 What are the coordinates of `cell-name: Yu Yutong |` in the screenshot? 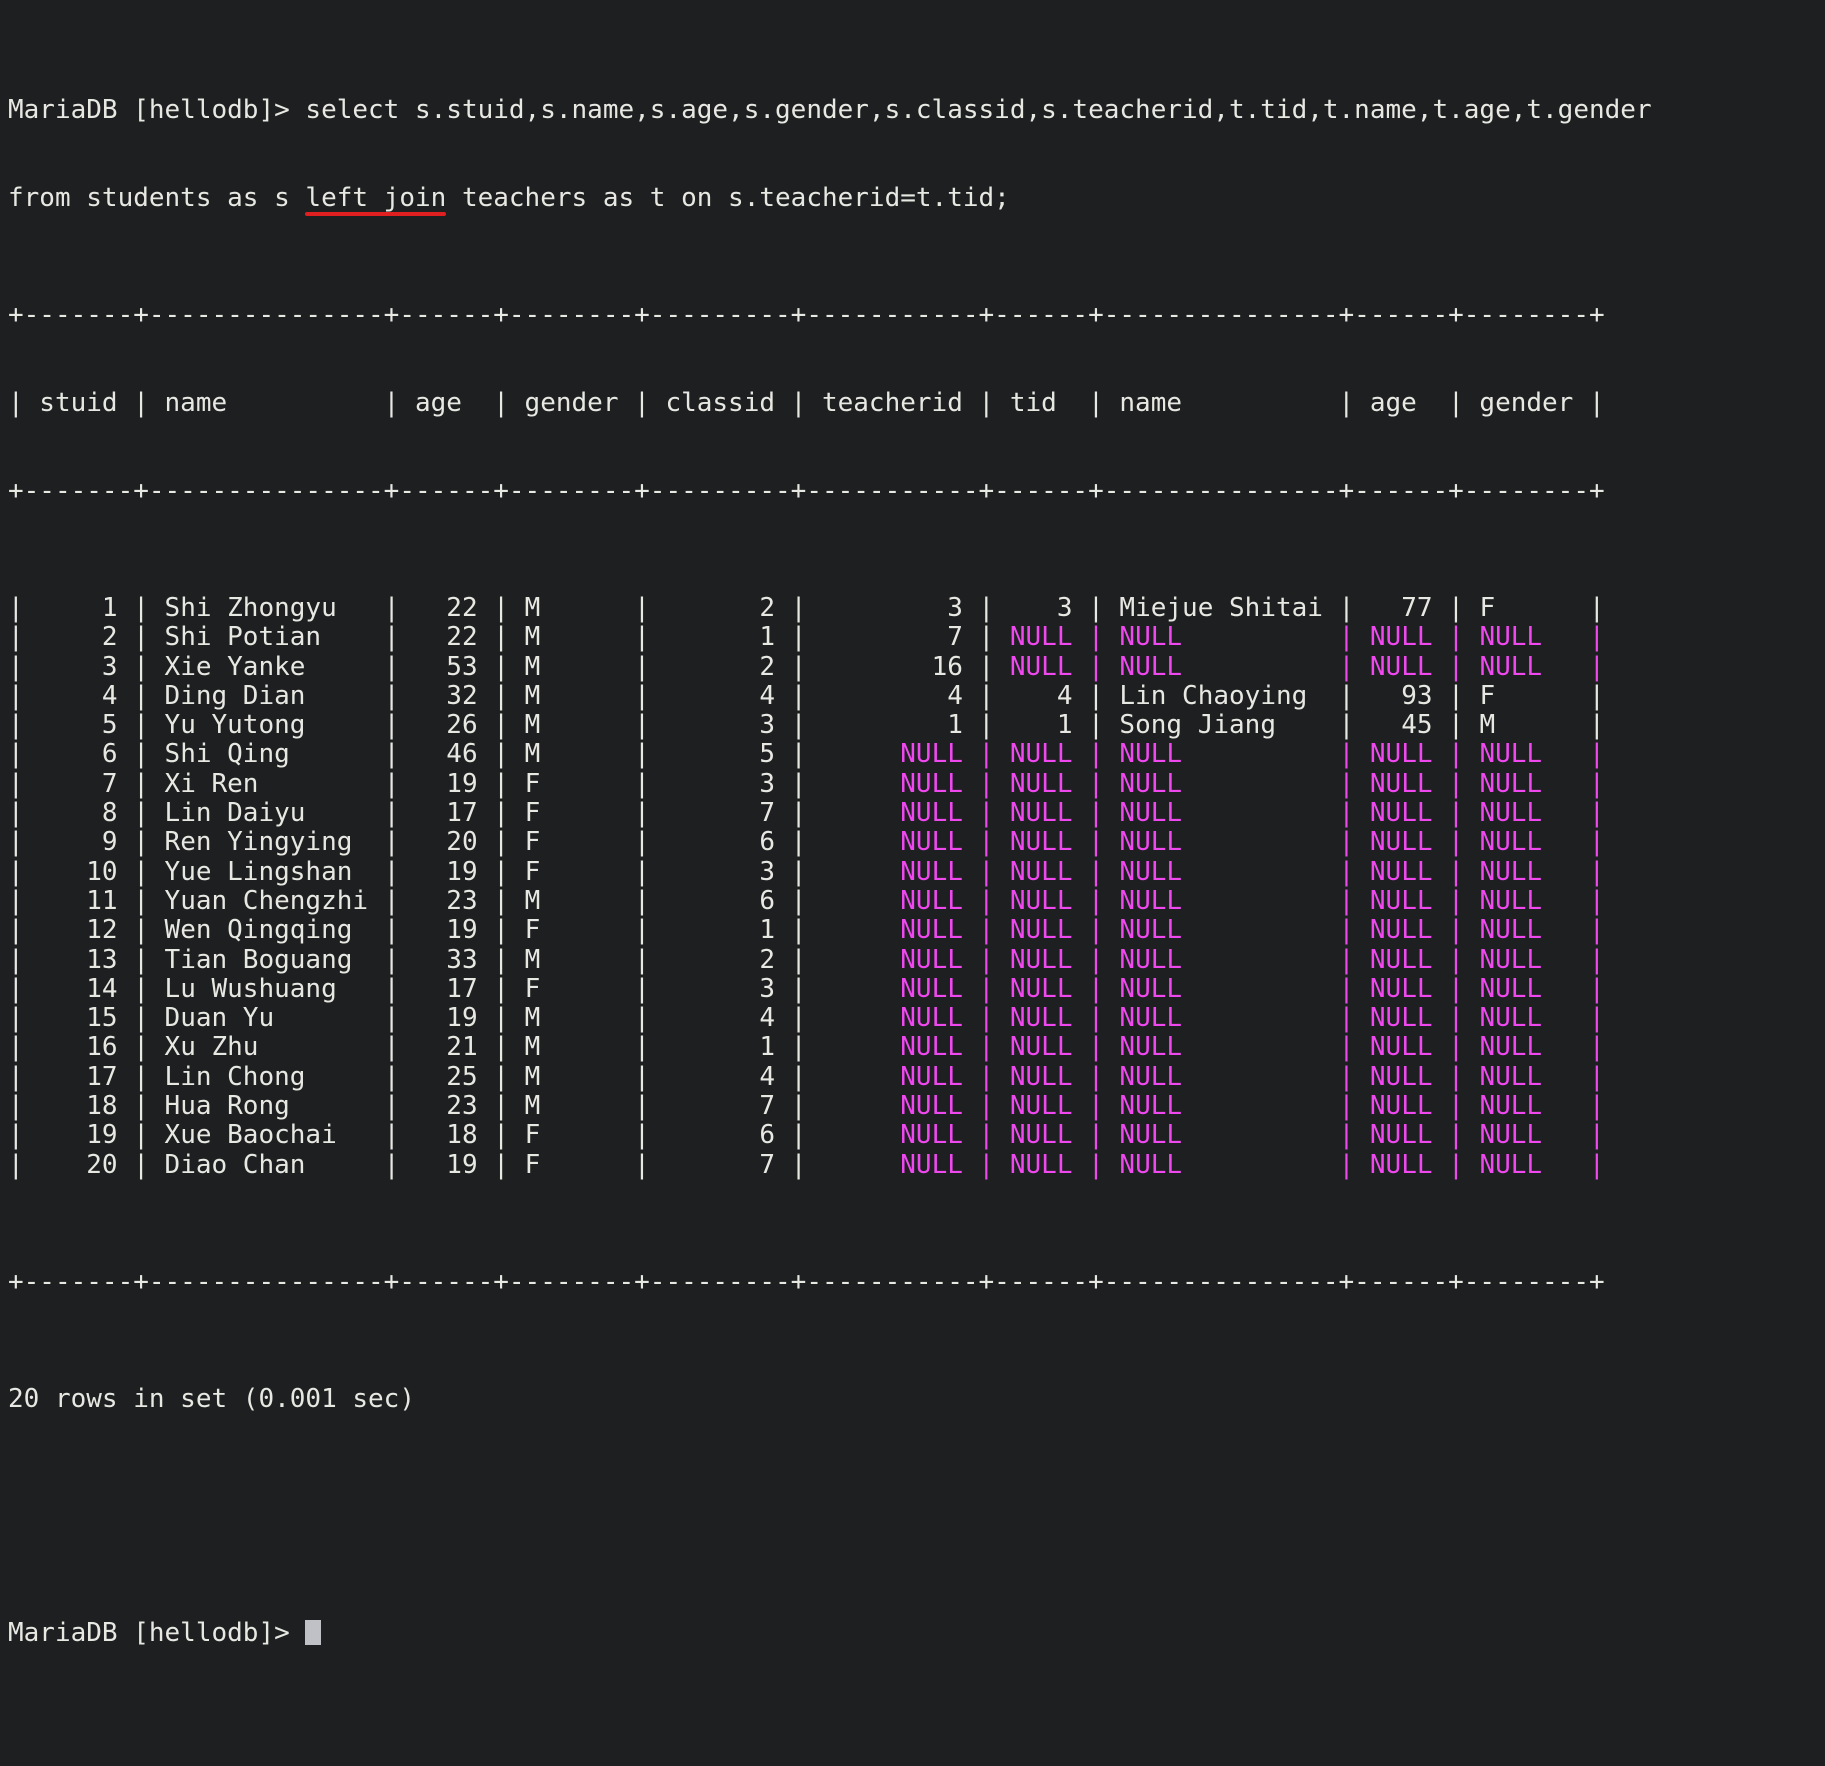 It's located at (274, 725).